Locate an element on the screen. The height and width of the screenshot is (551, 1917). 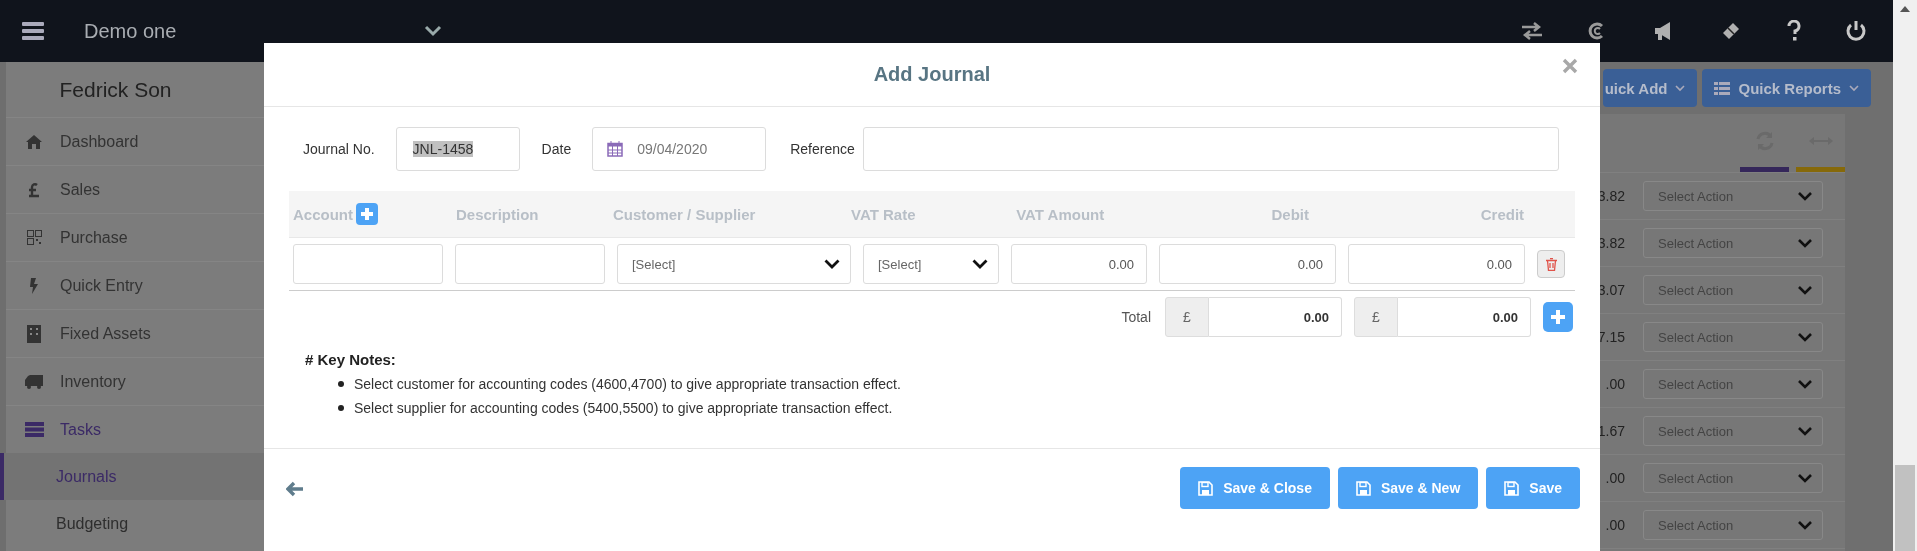
scrollbar-track is located at coordinates (1905, 275).